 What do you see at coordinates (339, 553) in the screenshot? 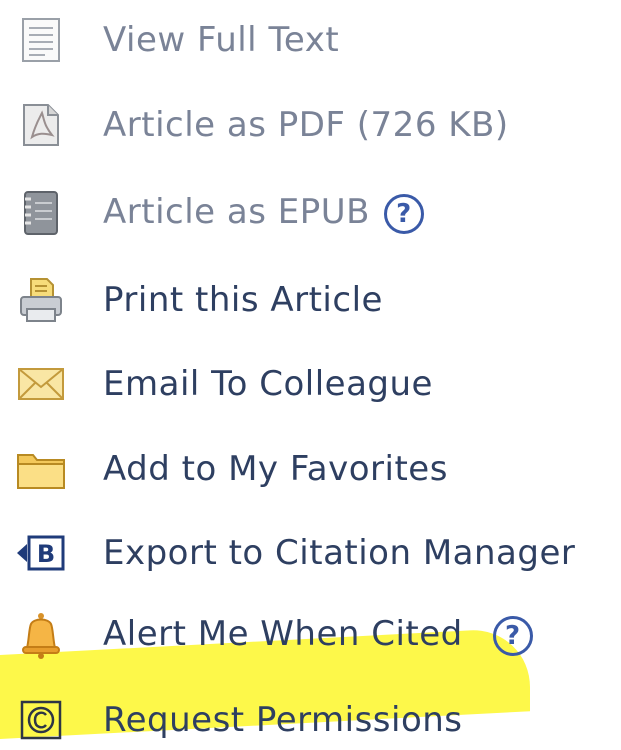
I see `export-citation-label: Export to Citation Manager` at bounding box center [339, 553].